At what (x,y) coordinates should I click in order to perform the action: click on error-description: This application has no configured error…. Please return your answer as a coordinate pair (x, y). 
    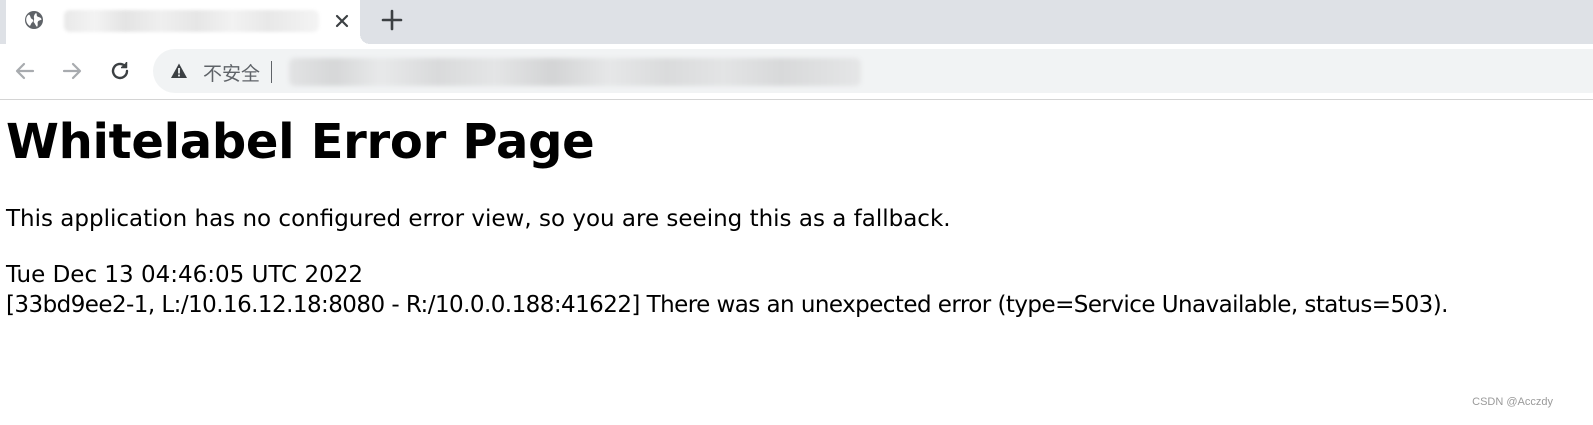
    Looking at the image, I should click on (478, 219).